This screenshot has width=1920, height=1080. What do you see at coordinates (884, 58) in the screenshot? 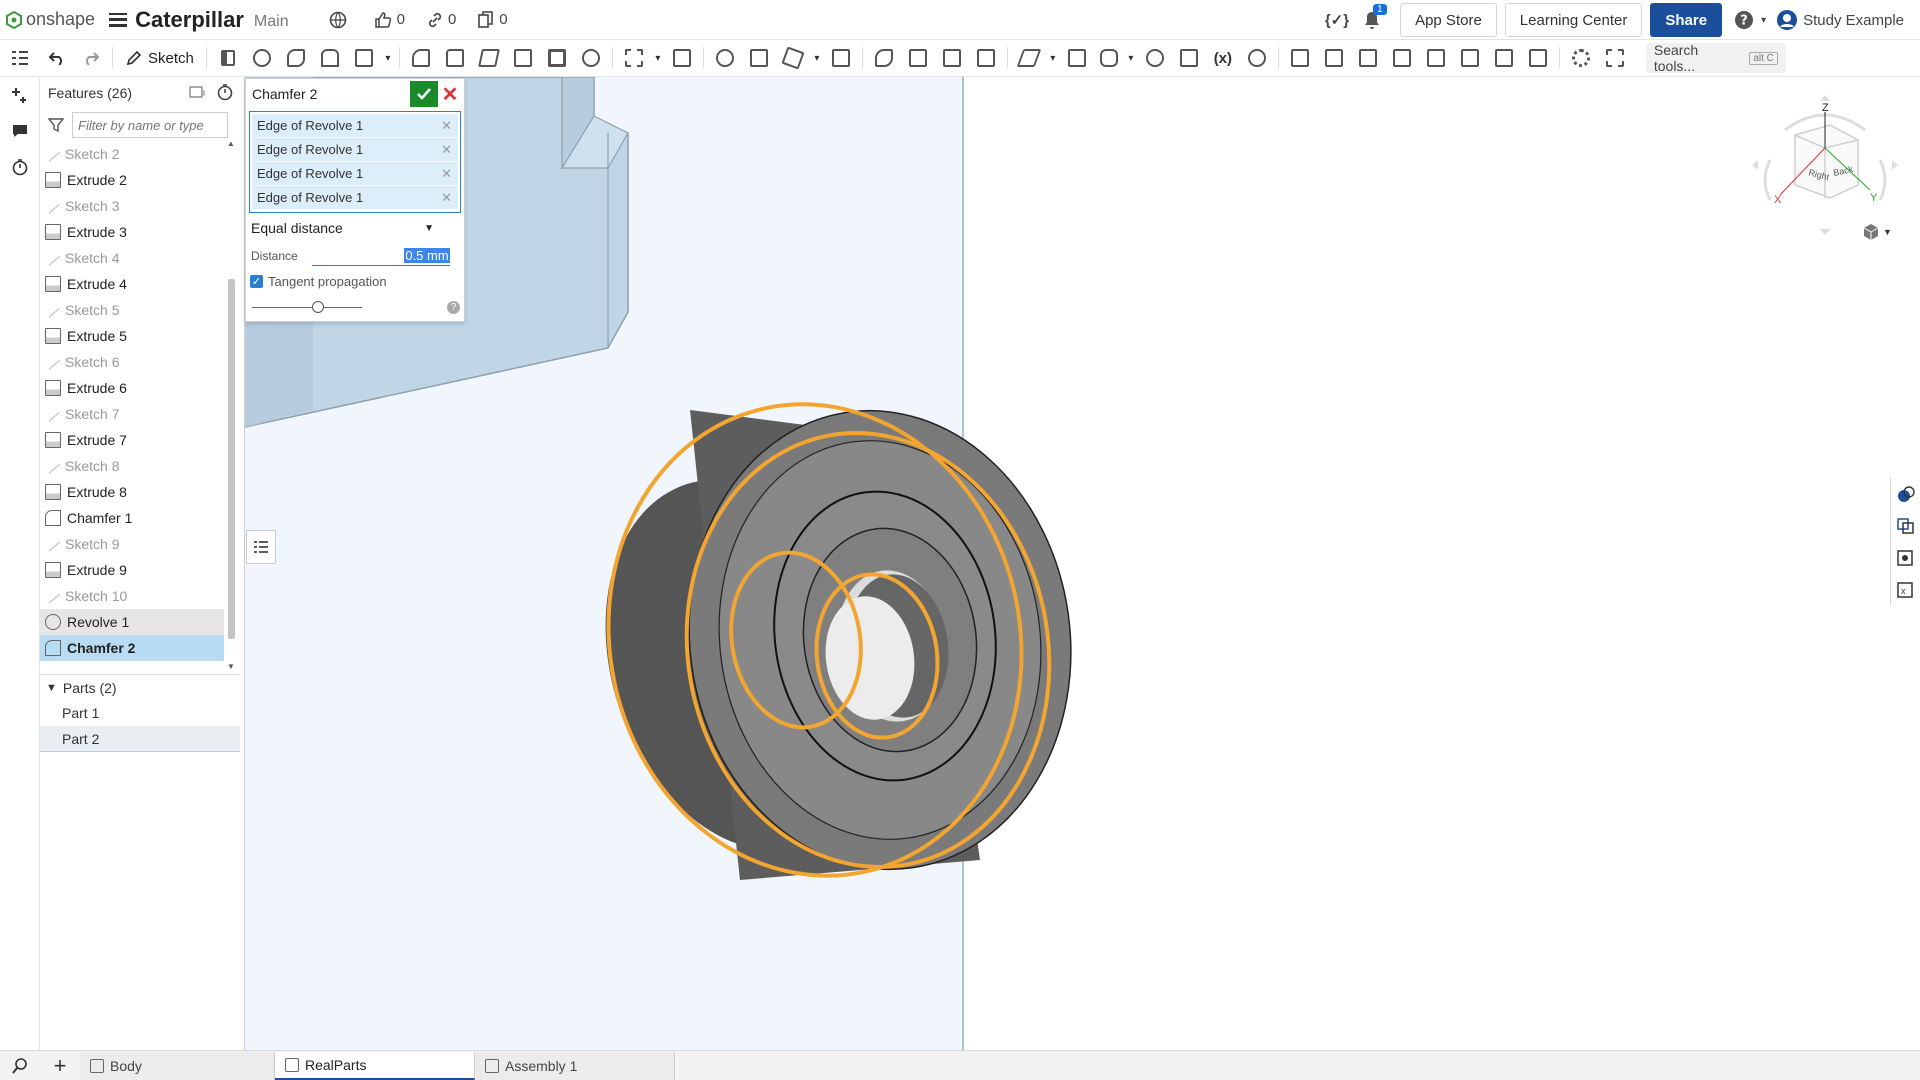
I see `modify-fillet-icon` at bounding box center [884, 58].